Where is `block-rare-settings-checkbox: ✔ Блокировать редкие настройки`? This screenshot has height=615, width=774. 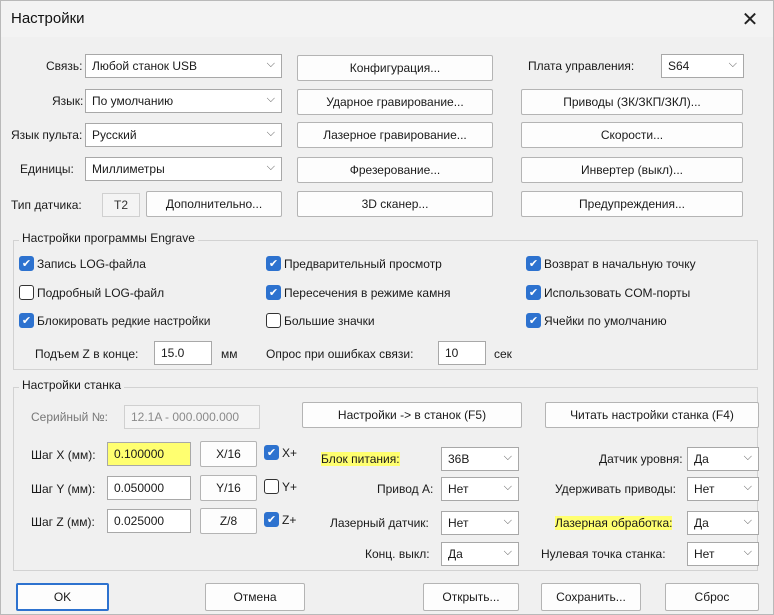
block-rare-settings-checkbox: ✔ Блокировать редкие настройки is located at coordinates (114, 320).